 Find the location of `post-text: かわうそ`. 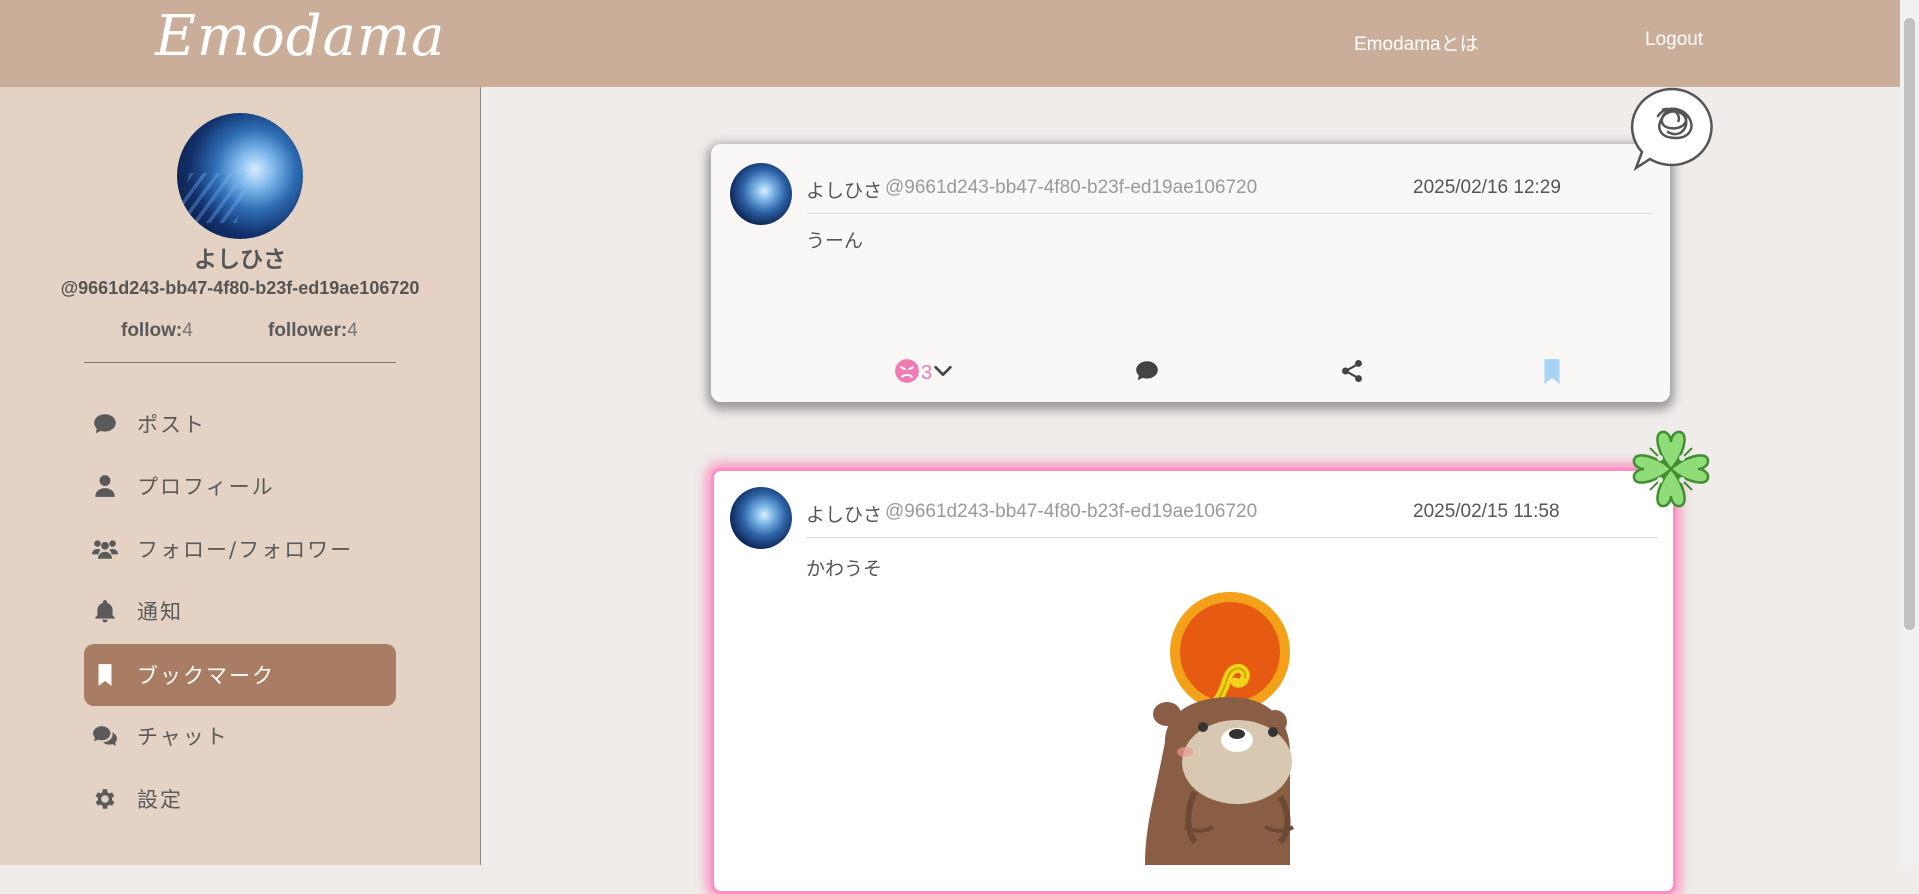

post-text: かわうそ is located at coordinates (844, 569).